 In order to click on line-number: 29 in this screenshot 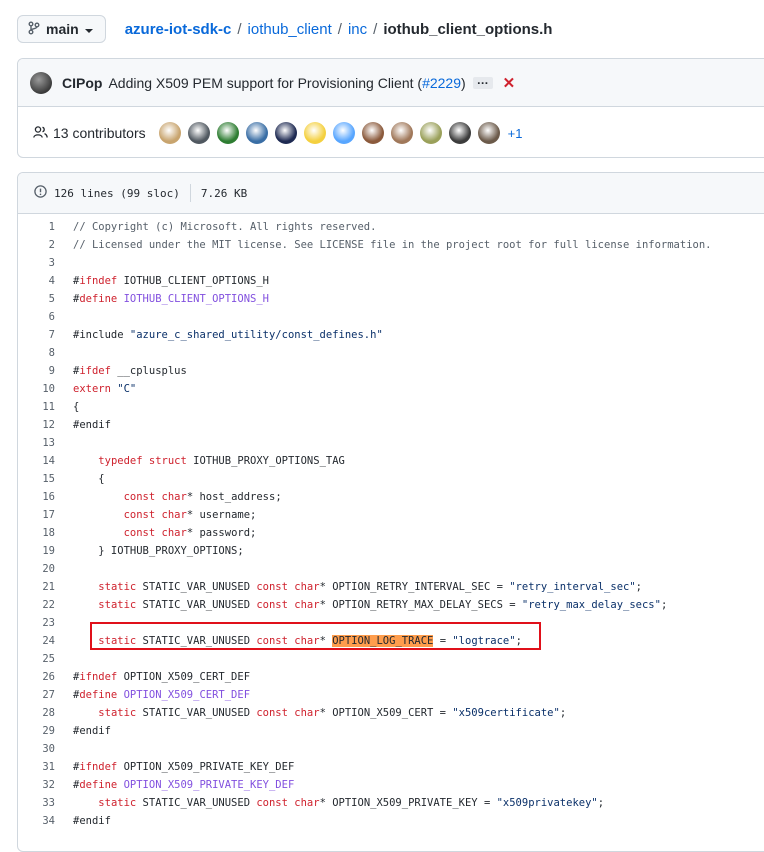, I will do `click(36, 731)`.